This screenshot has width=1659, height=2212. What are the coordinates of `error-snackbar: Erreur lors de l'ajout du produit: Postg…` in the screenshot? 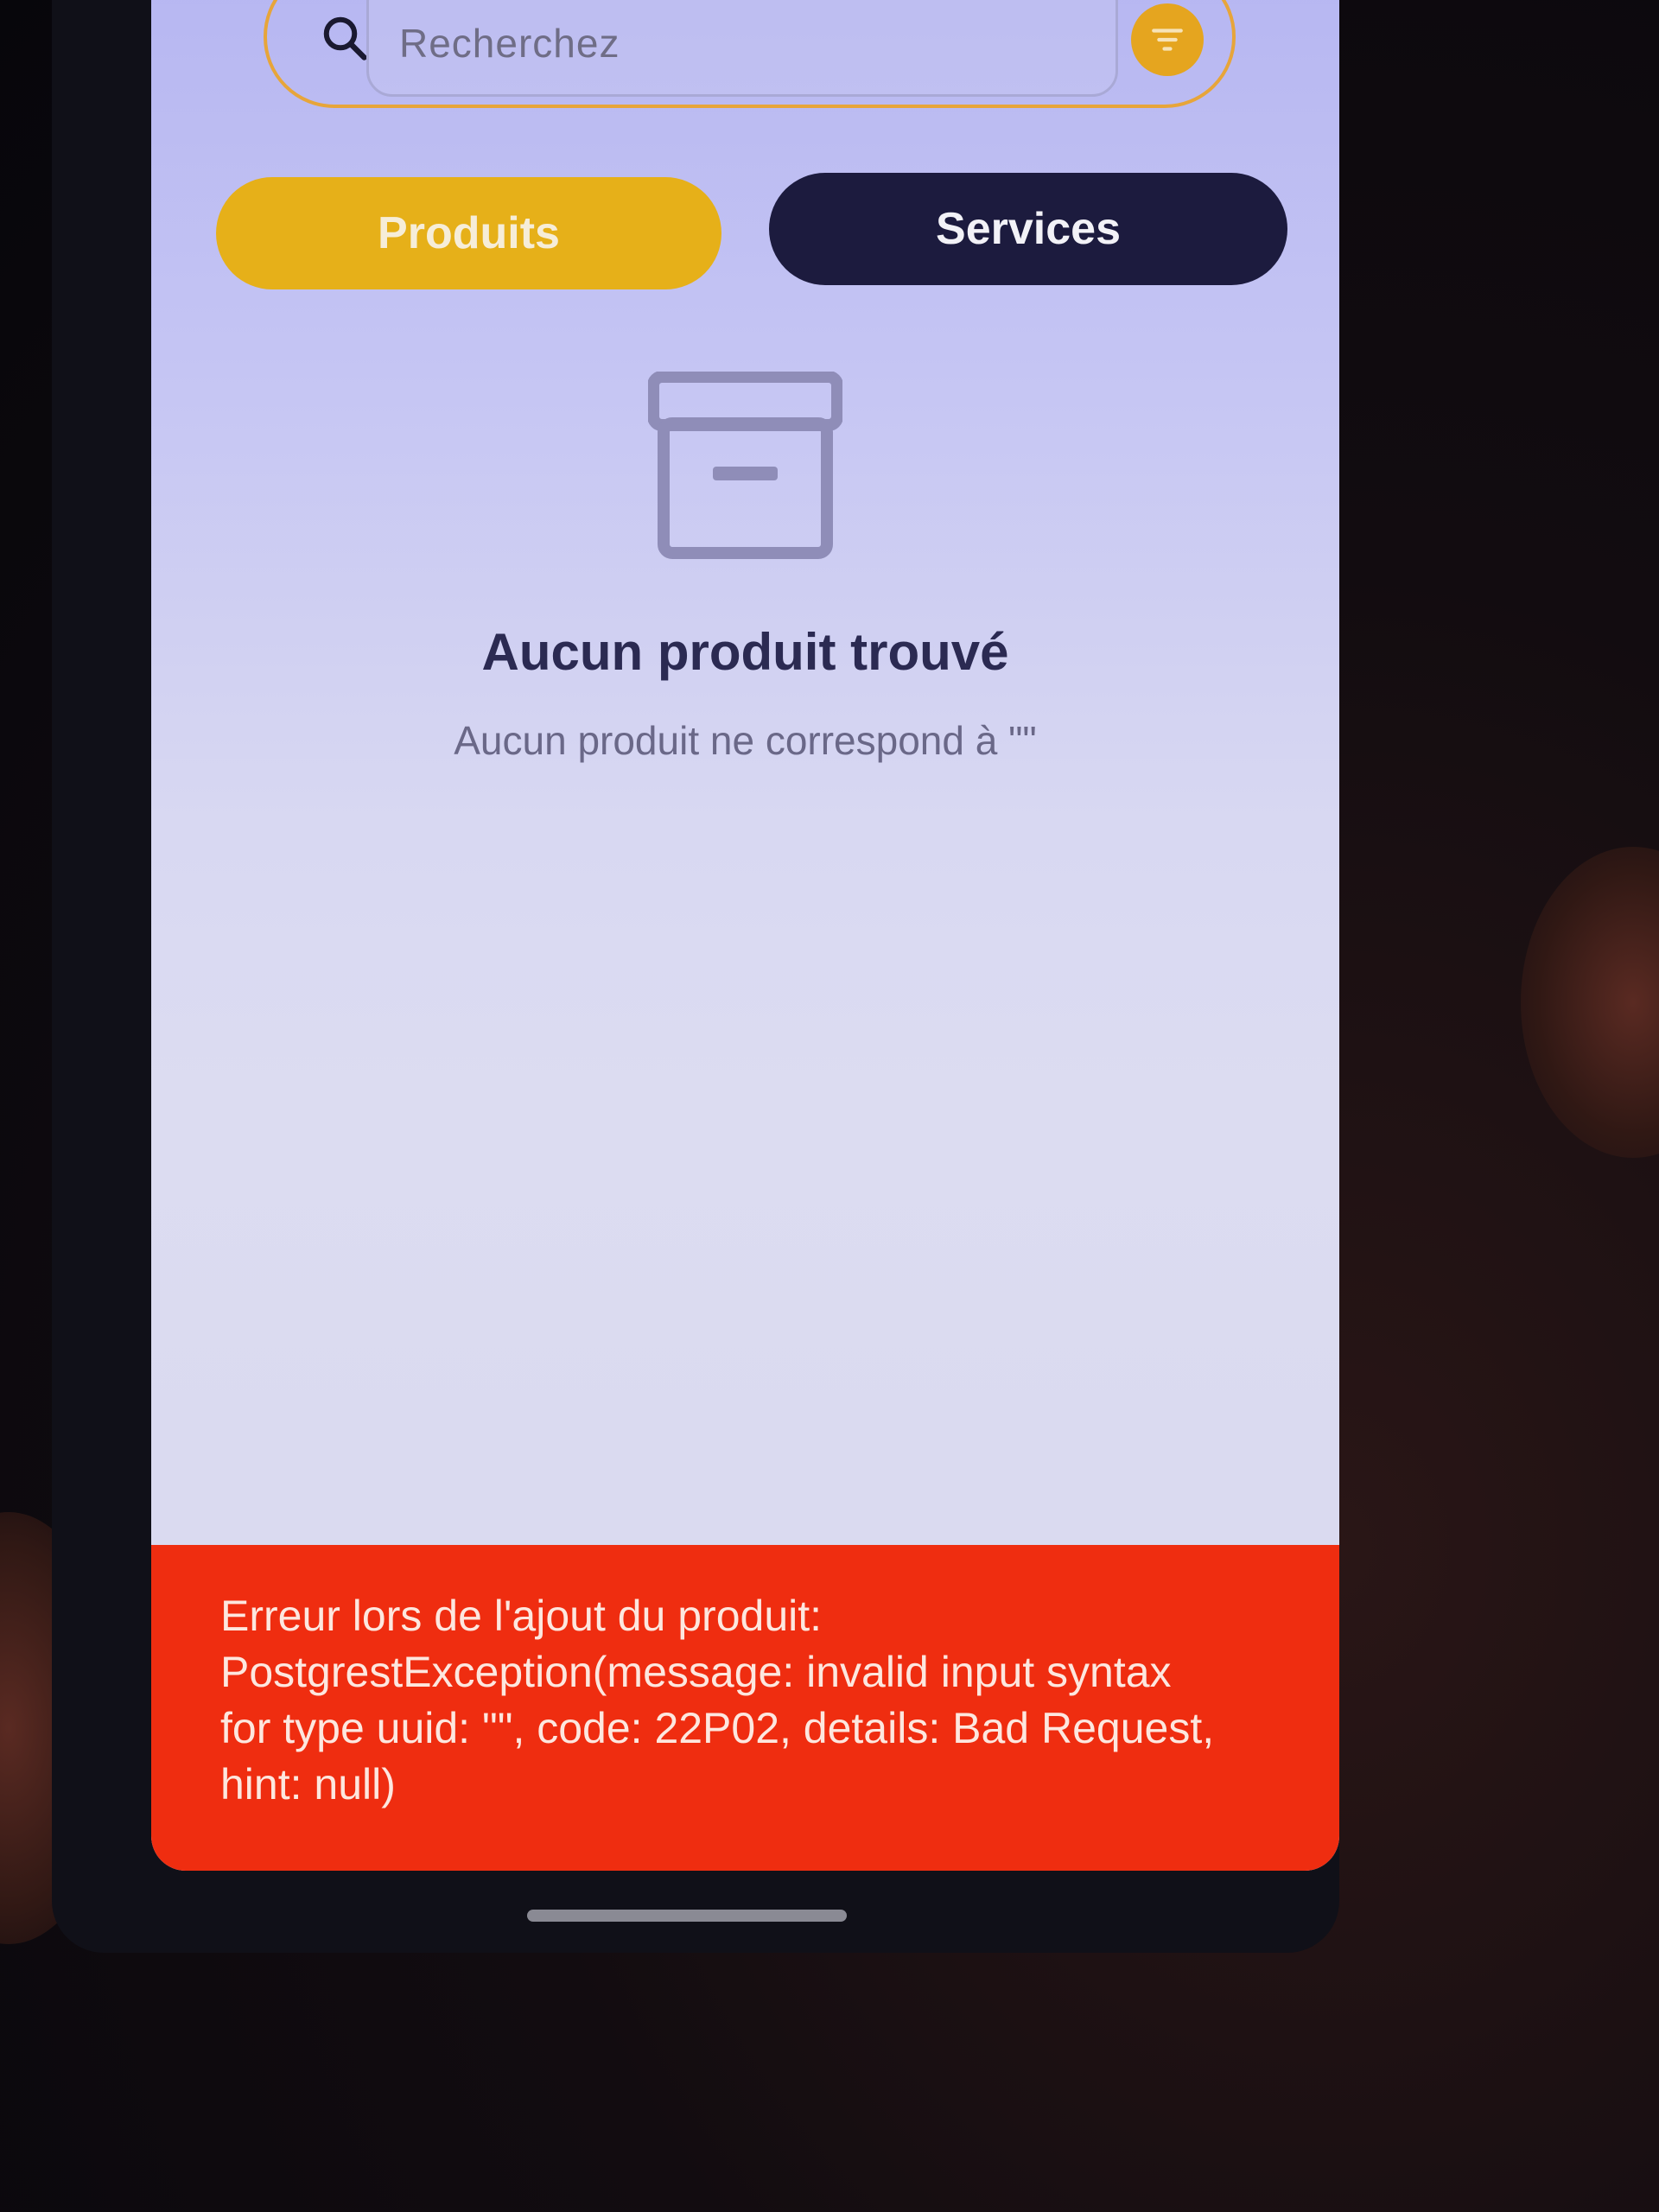 It's located at (745, 1708).